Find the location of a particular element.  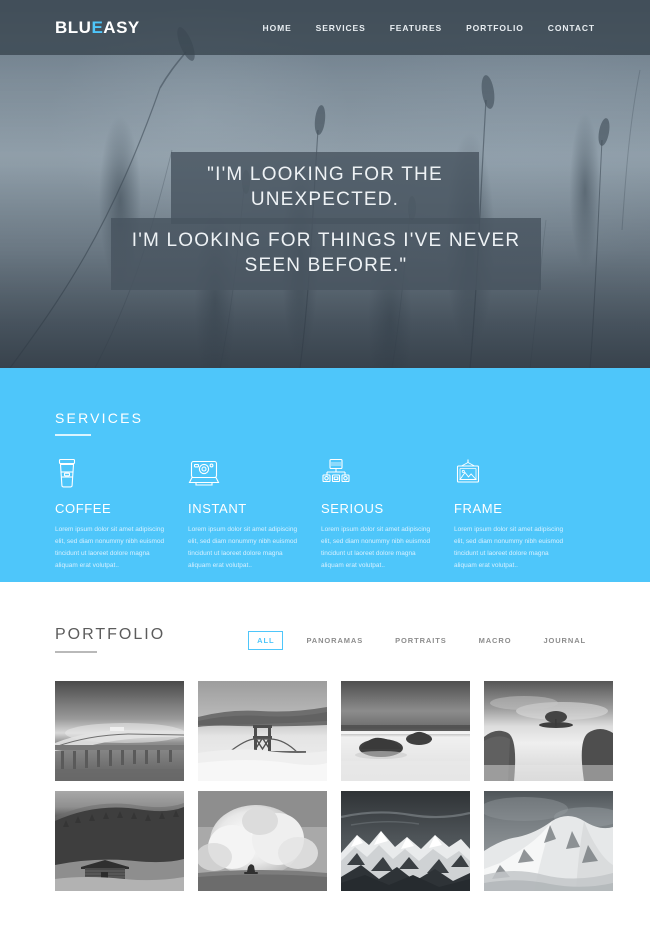

portfolio-filter-panoramas: PANORAMAS is located at coordinates (334, 640).